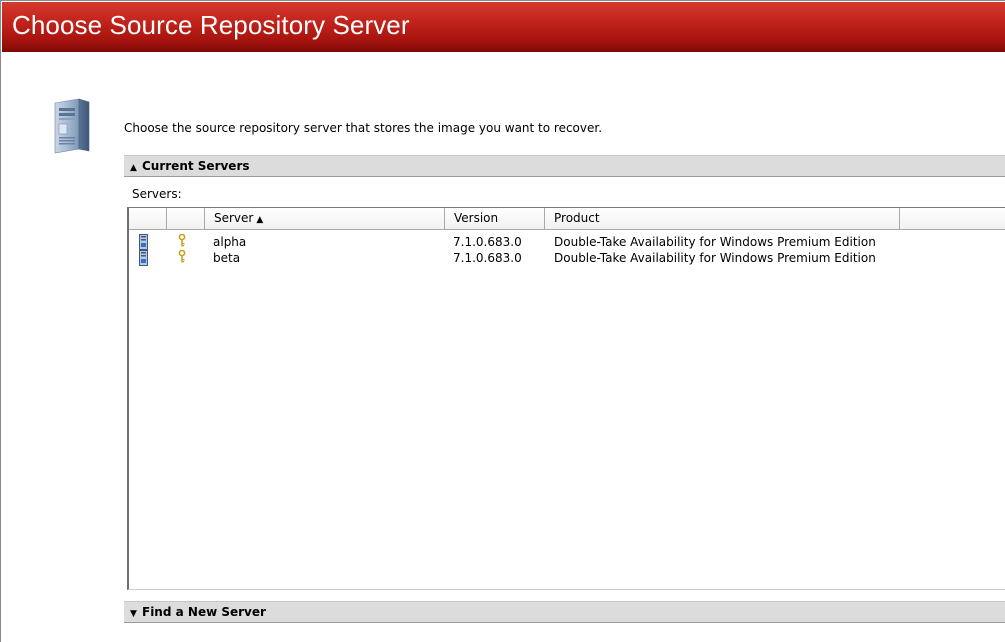  What do you see at coordinates (325, 219) in the screenshot?
I see `column-header-server: Server ▲` at bounding box center [325, 219].